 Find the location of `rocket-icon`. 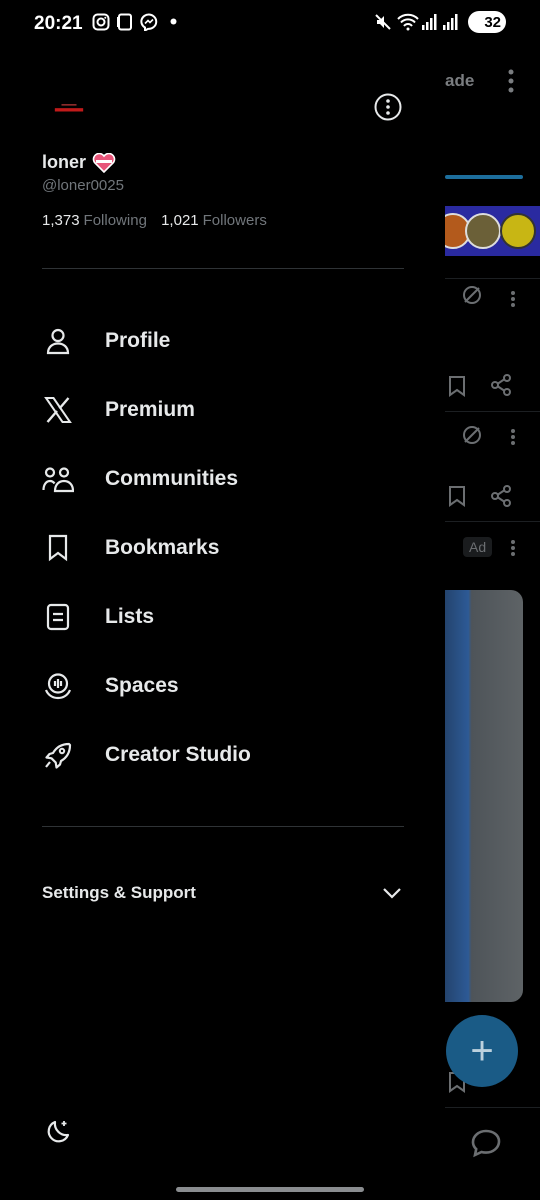

rocket-icon is located at coordinates (58, 755).